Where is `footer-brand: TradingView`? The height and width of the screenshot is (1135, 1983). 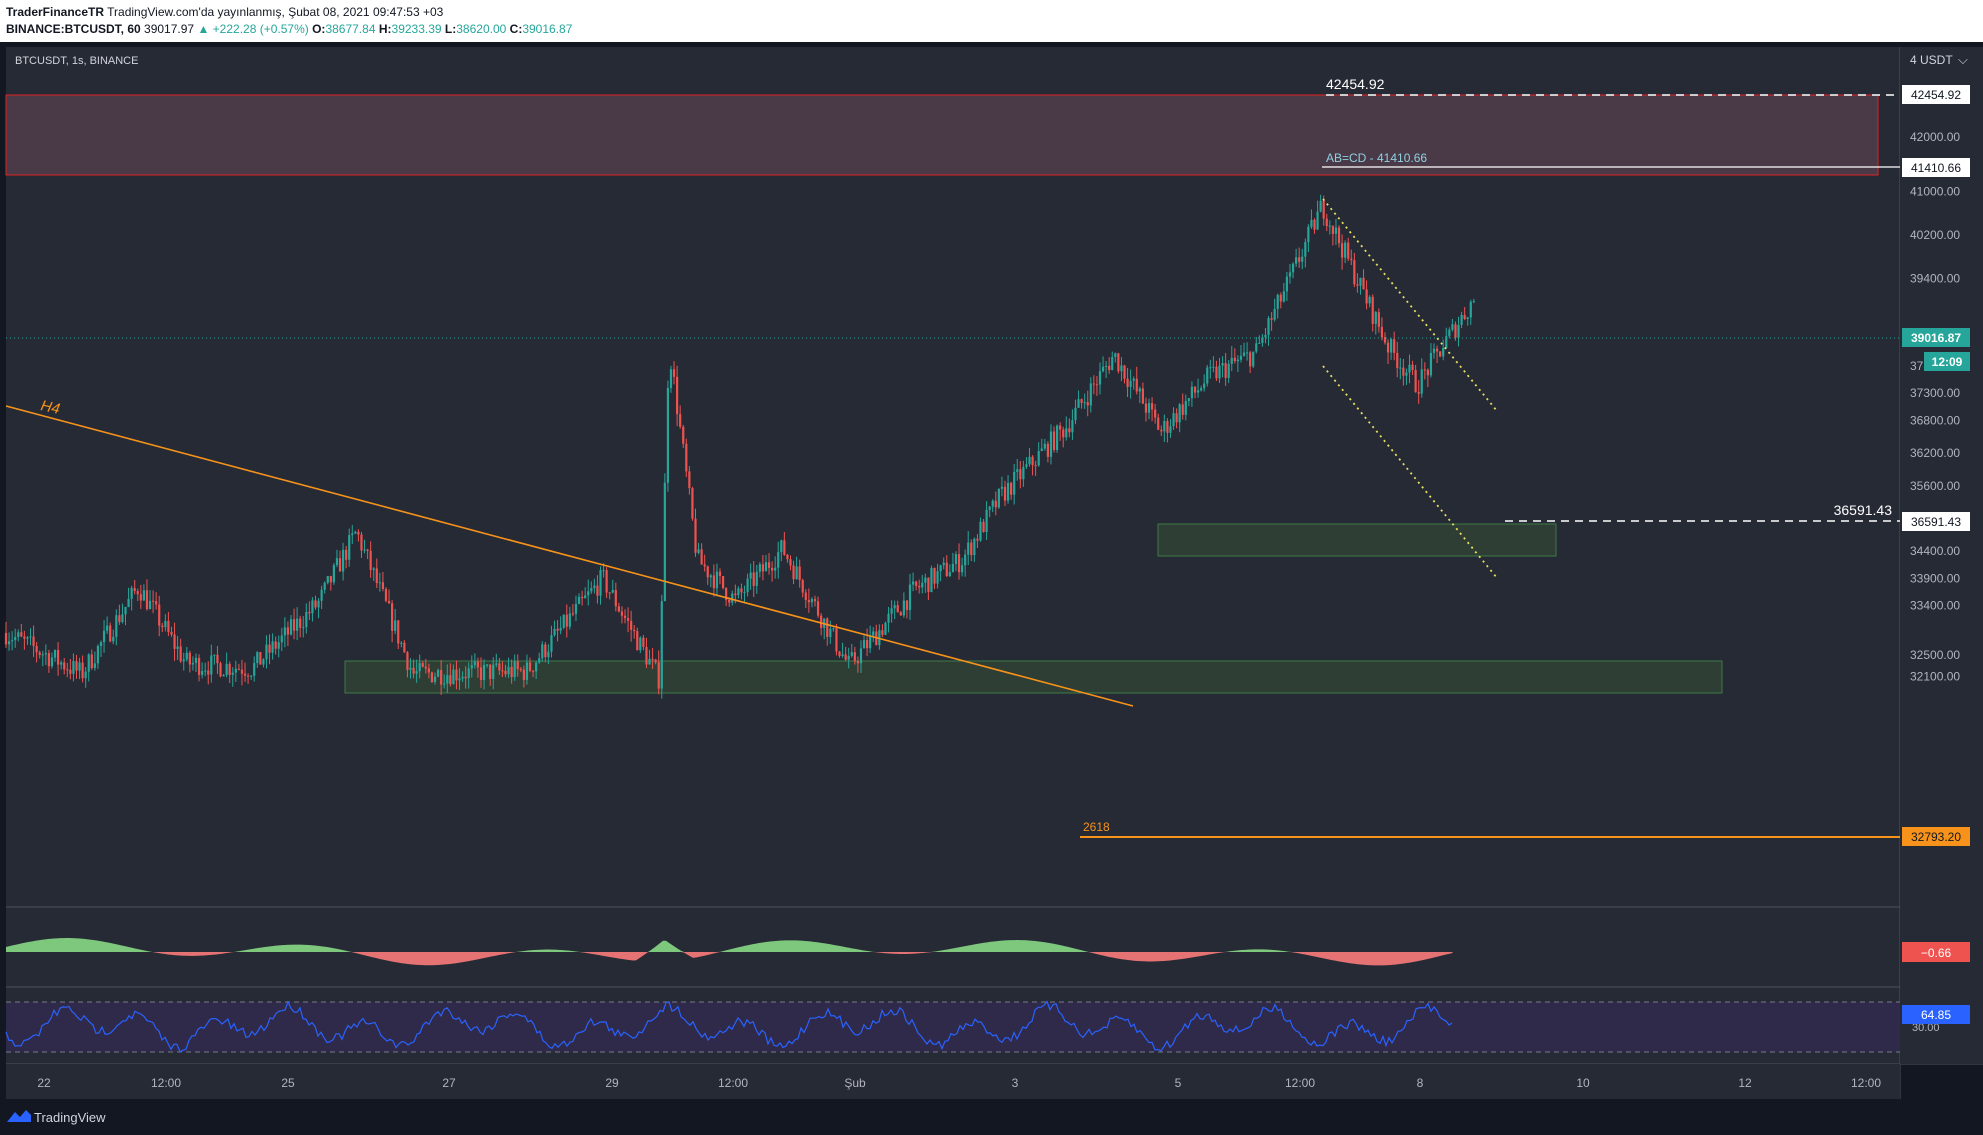
footer-brand: TradingView is located at coordinates (70, 1117).